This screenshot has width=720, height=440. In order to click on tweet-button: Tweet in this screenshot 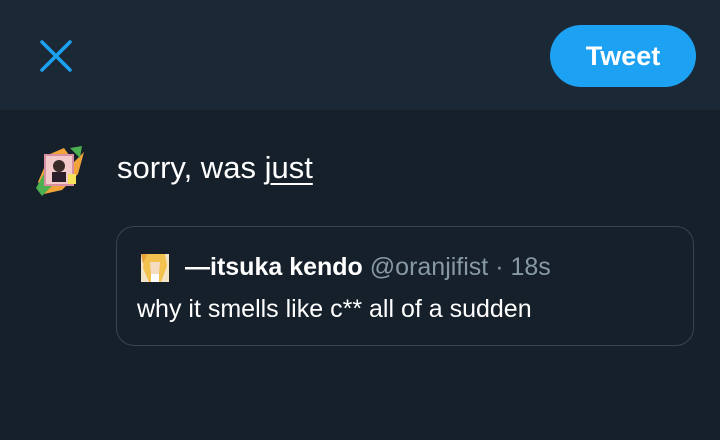, I will do `click(623, 56)`.